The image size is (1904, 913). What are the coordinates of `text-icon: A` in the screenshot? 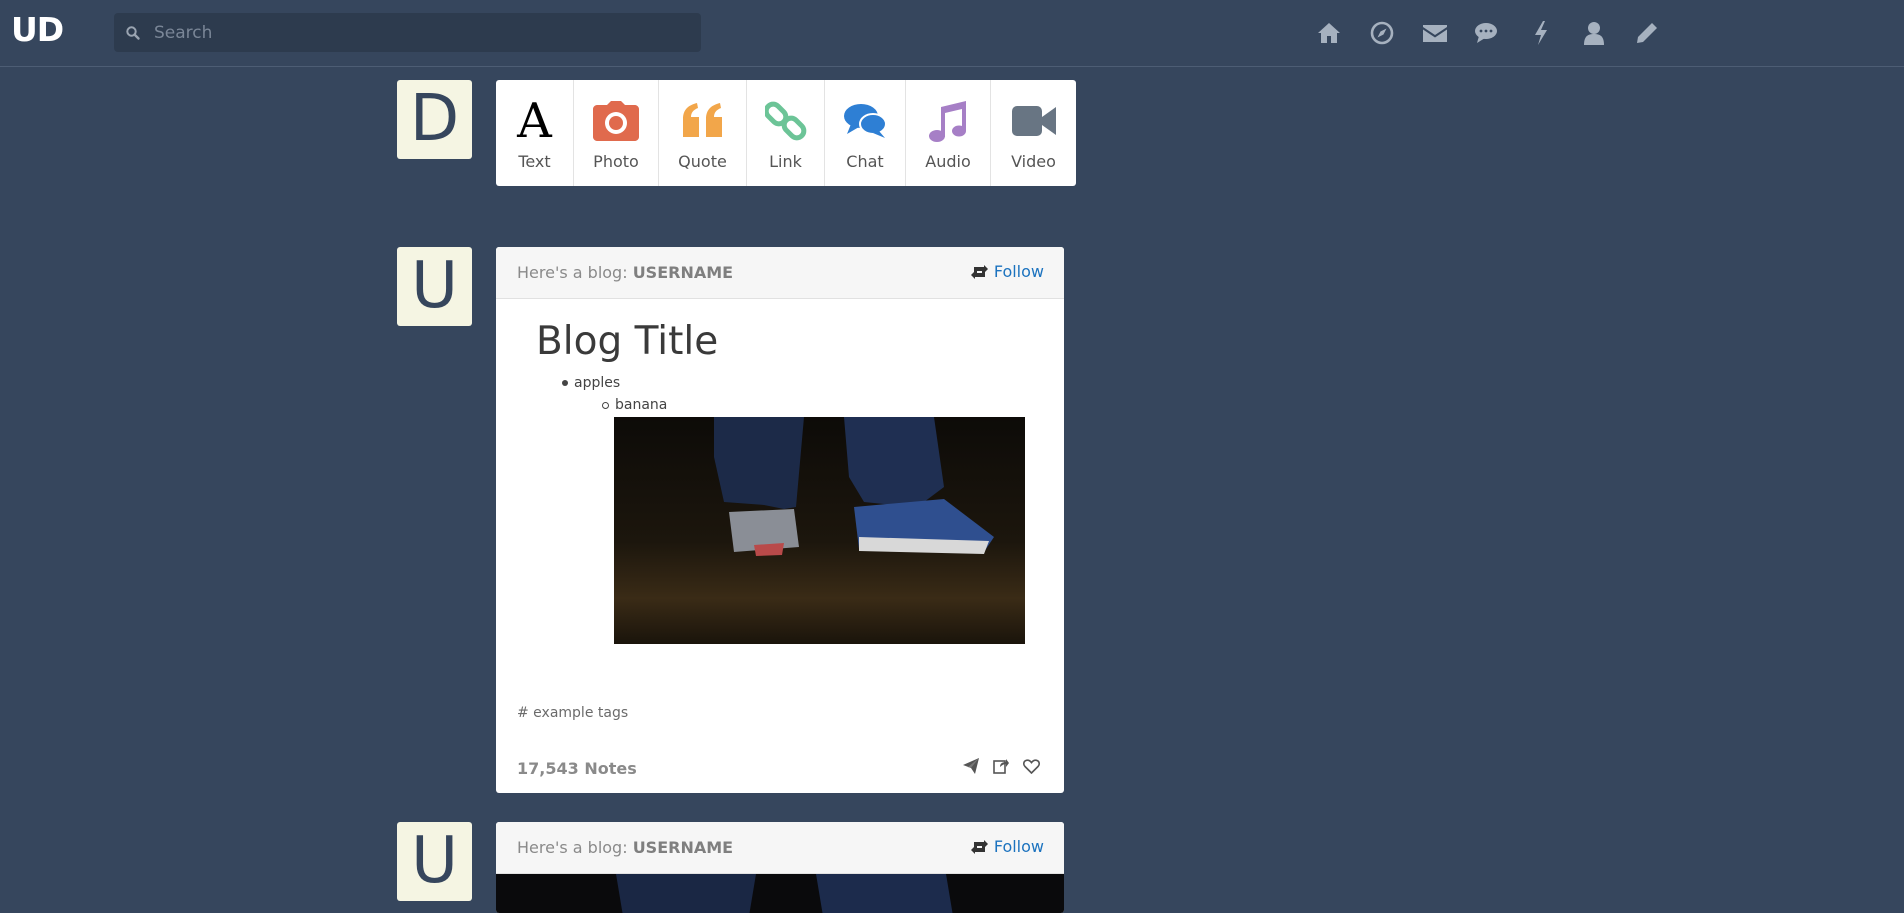 It's located at (534, 121).